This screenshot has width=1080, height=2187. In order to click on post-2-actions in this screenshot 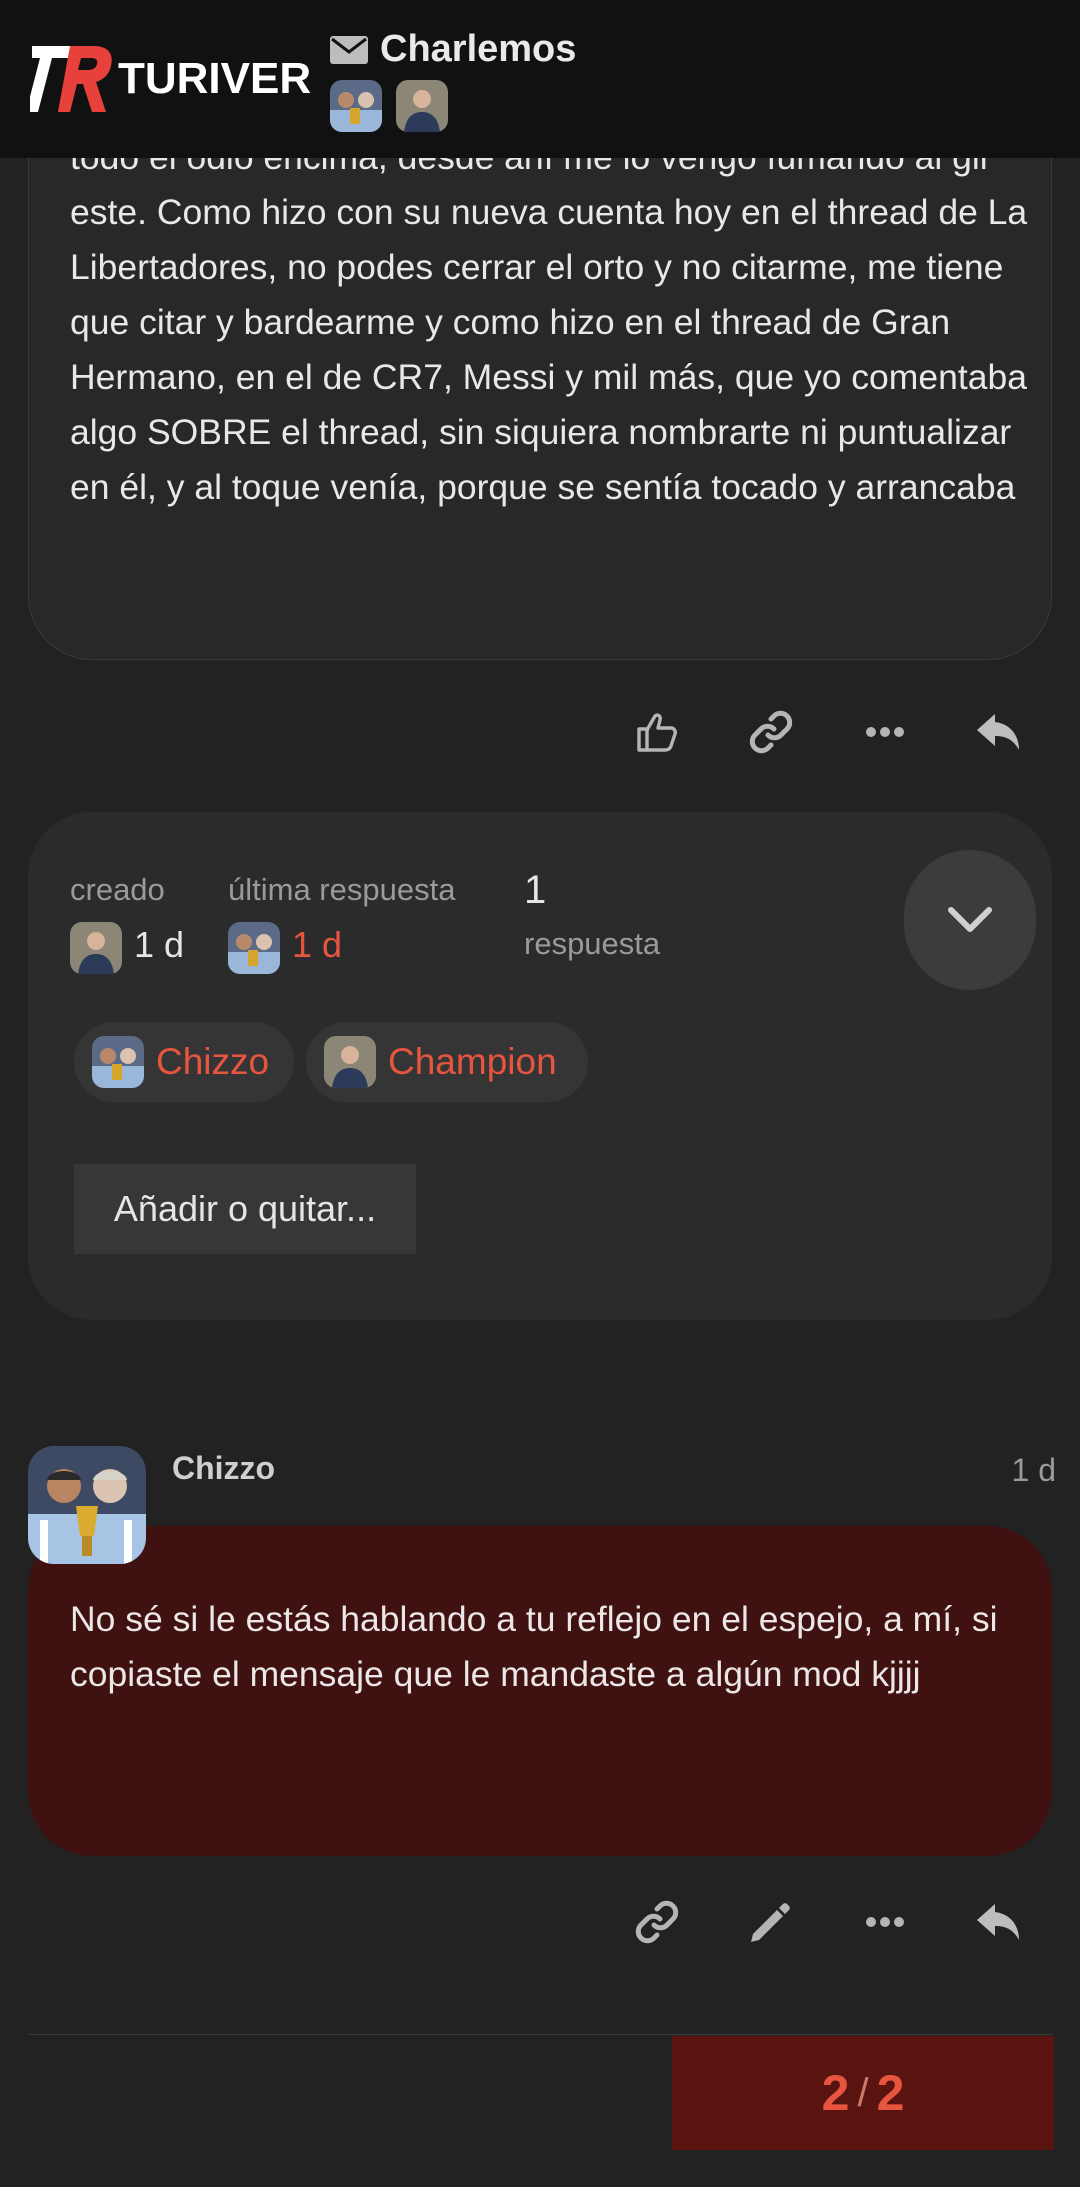, I will do `click(828, 1922)`.